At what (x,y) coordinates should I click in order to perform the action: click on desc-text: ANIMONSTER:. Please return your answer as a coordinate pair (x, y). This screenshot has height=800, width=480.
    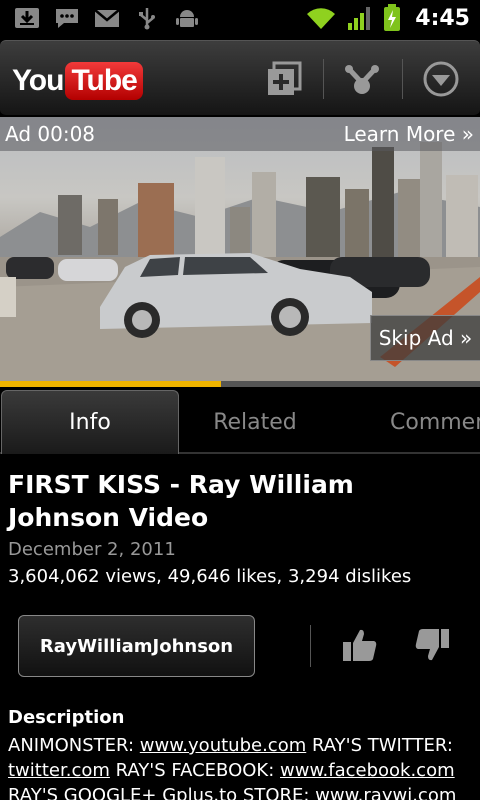
    Looking at the image, I should click on (74, 745).